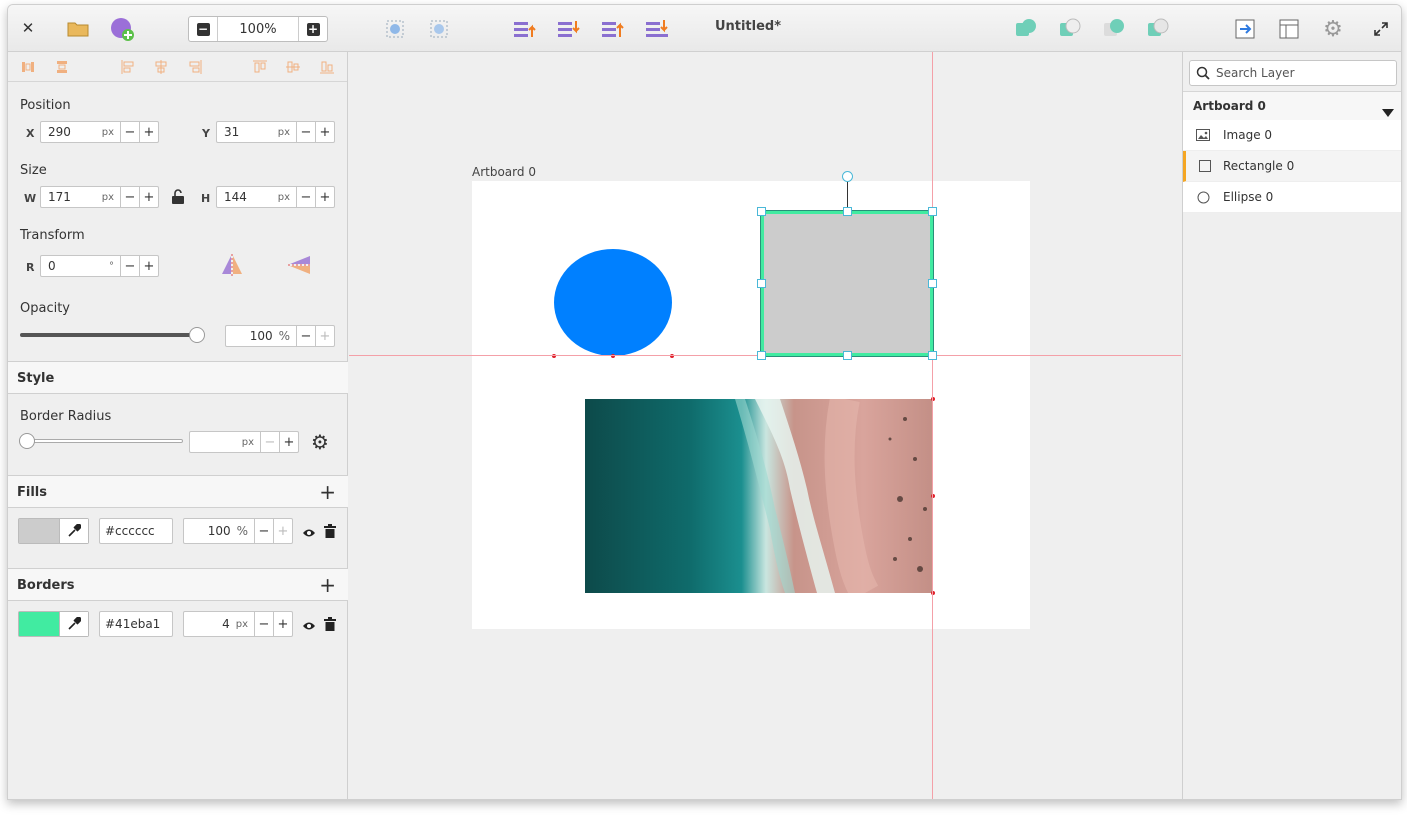 The height and width of the screenshot is (818, 1407). What do you see at coordinates (260, 67) in the screenshot?
I see `align-top-icon` at bounding box center [260, 67].